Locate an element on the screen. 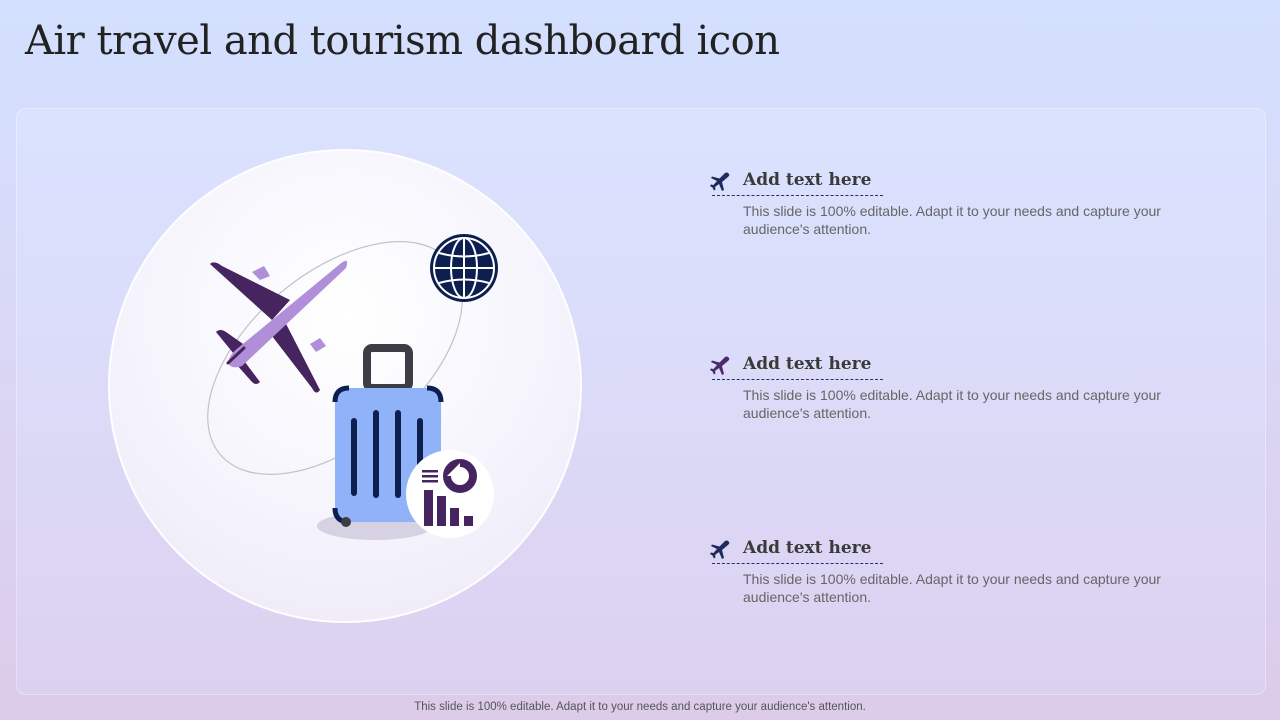 The image size is (1280, 720). dashboard-chart-icon is located at coordinates (450, 494).